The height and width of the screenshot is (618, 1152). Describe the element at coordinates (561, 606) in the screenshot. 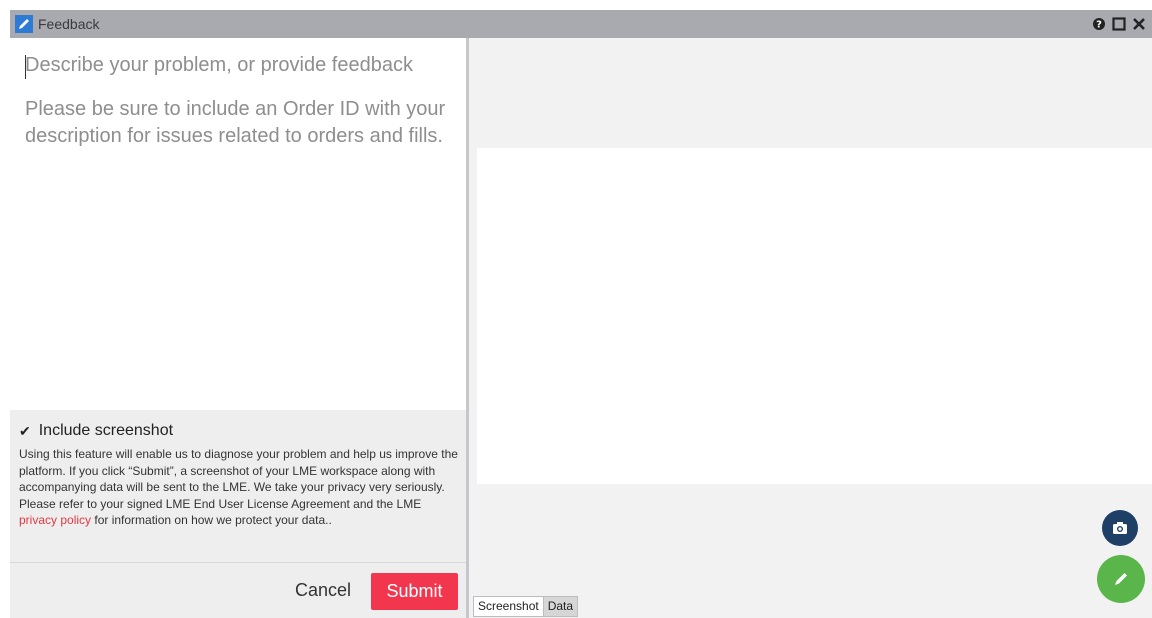

I see `tab-data: Data` at that location.